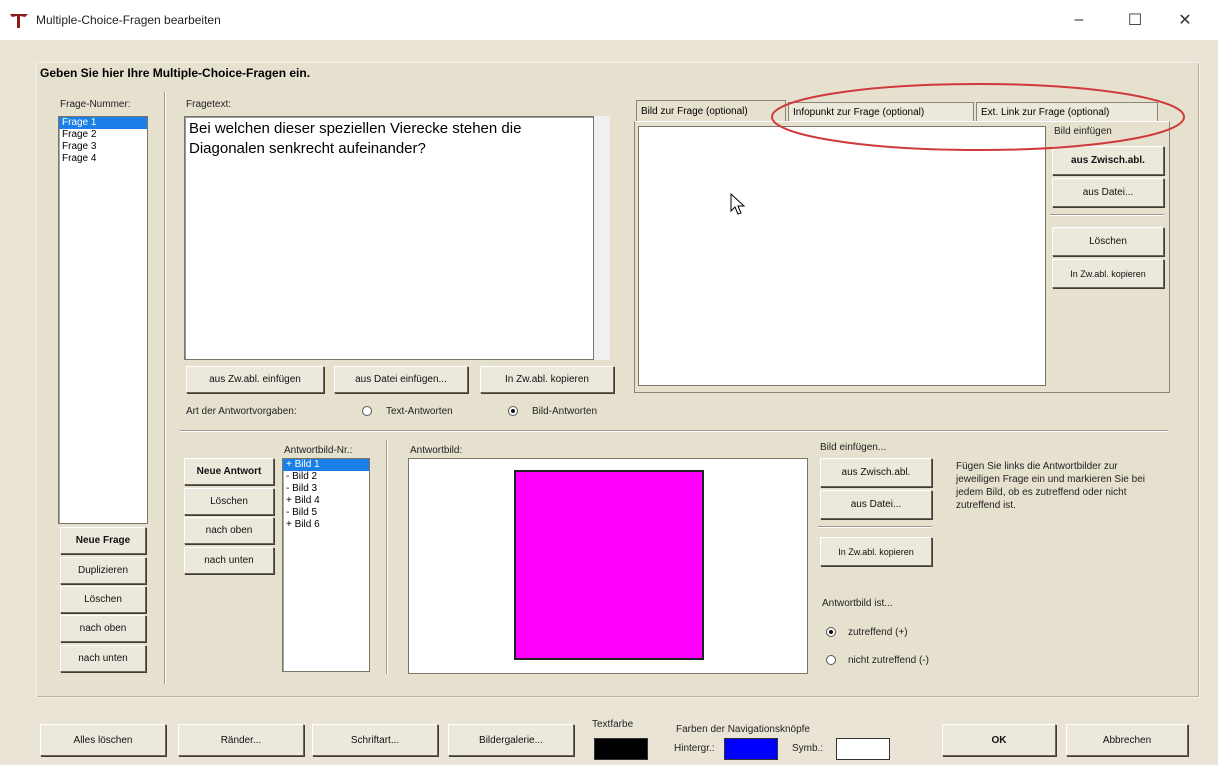 This screenshot has height=765, width=1218. What do you see at coordinates (326, 489) in the screenshot?
I see `answer-list-item: - Bild 3` at bounding box center [326, 489].